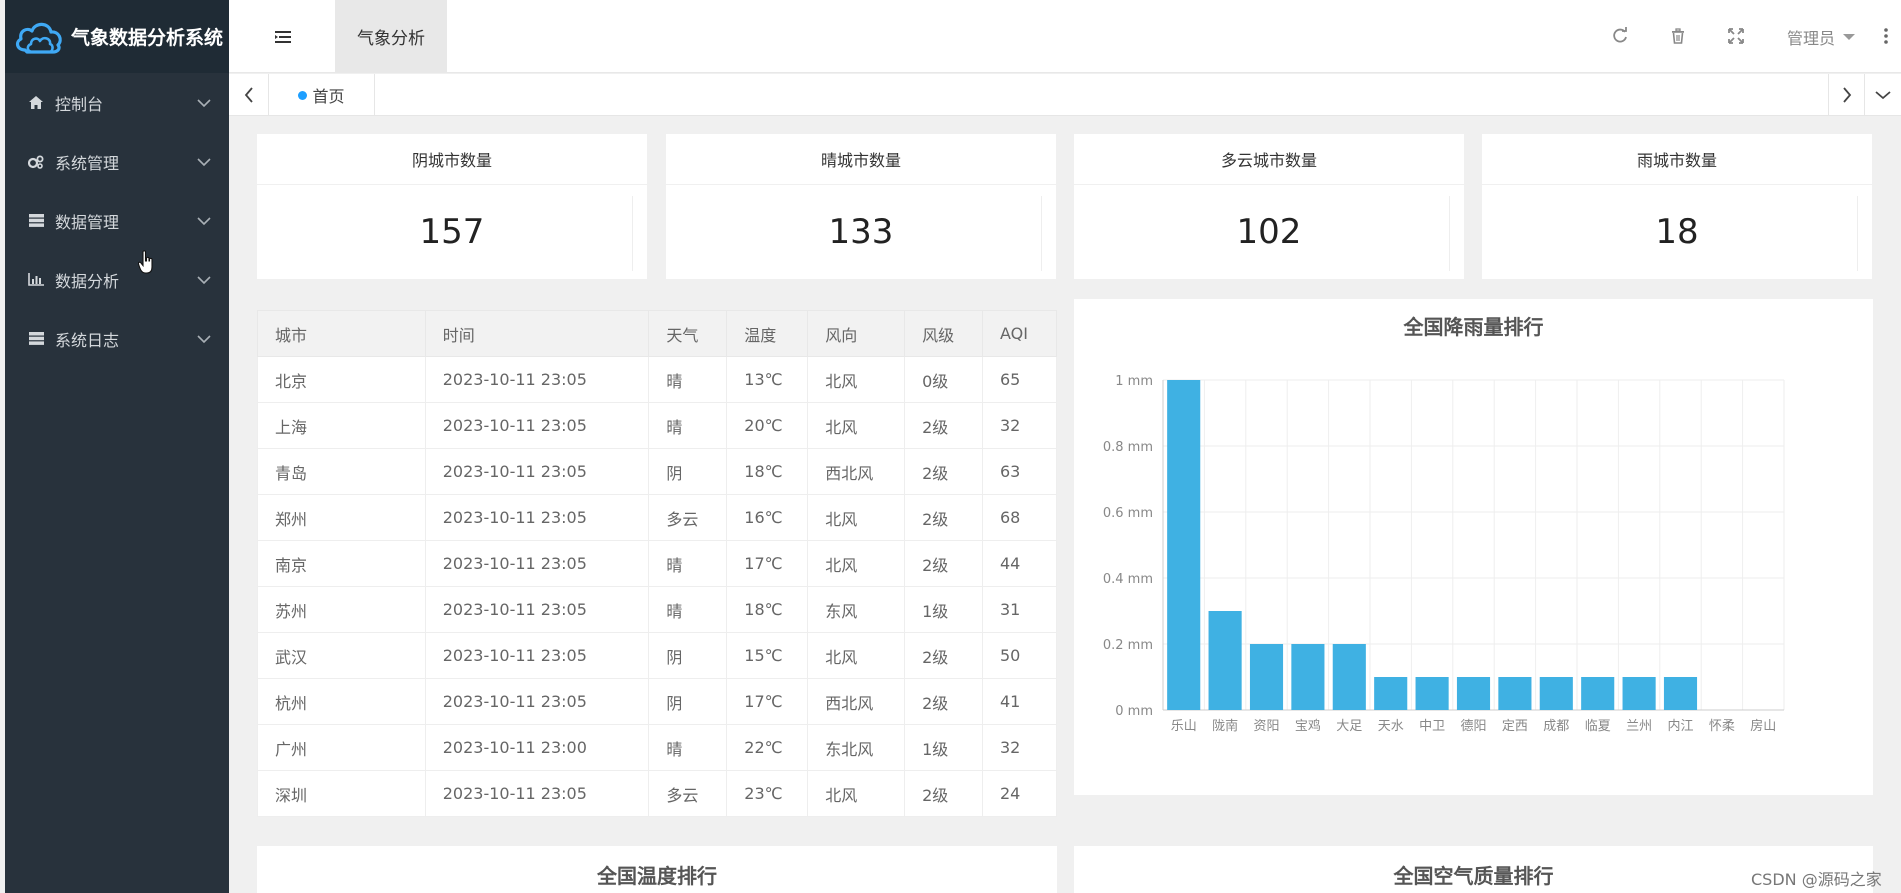 This screenshot has width=1901, height=893. What do you see at coordinates (1308, 726) in the screenshot?
I see `x-tick-label: 宝鸡` at bounding box center [1308, 726].